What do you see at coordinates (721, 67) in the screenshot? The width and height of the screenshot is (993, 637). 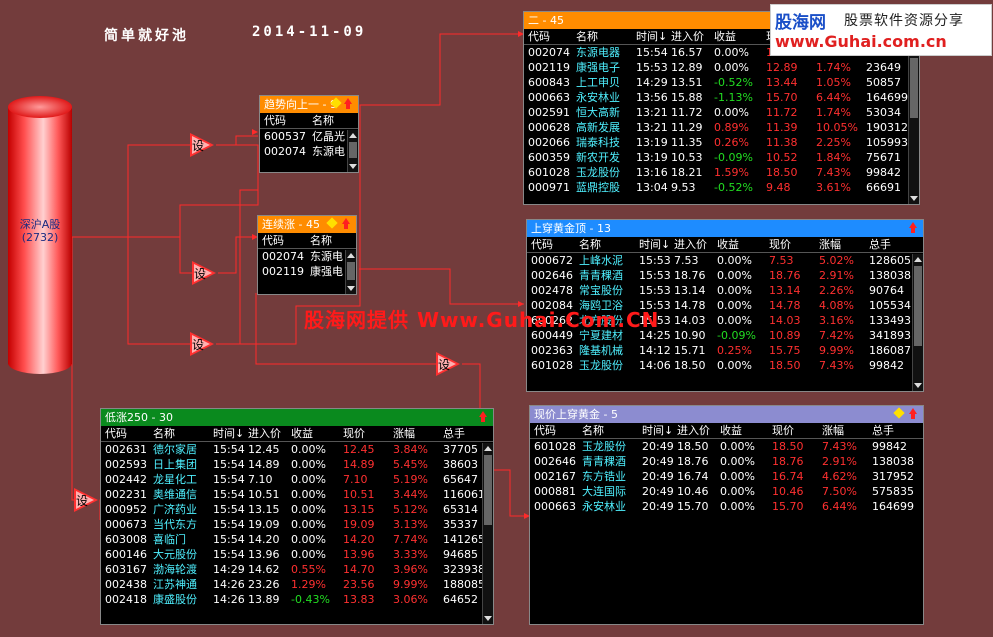 I see `table-row: 002119 康强电子 15:53 12.89 0.00% 12.89 1.74% 23649` at bounding box center [721, 67].